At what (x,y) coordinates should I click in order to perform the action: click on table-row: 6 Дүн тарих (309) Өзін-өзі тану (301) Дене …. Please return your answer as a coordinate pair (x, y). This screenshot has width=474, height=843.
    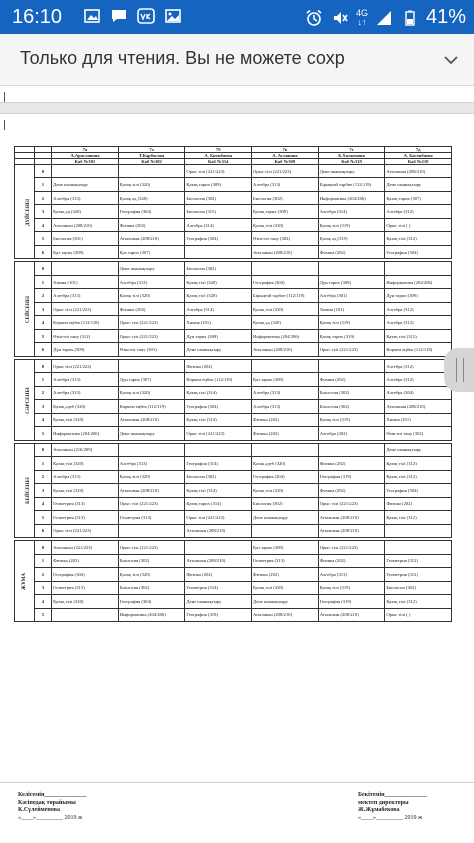
    Looking at the image, I should click on (233, 349).